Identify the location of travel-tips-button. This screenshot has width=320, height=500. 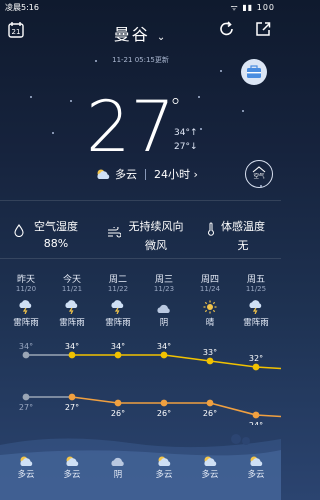
(254, 72).